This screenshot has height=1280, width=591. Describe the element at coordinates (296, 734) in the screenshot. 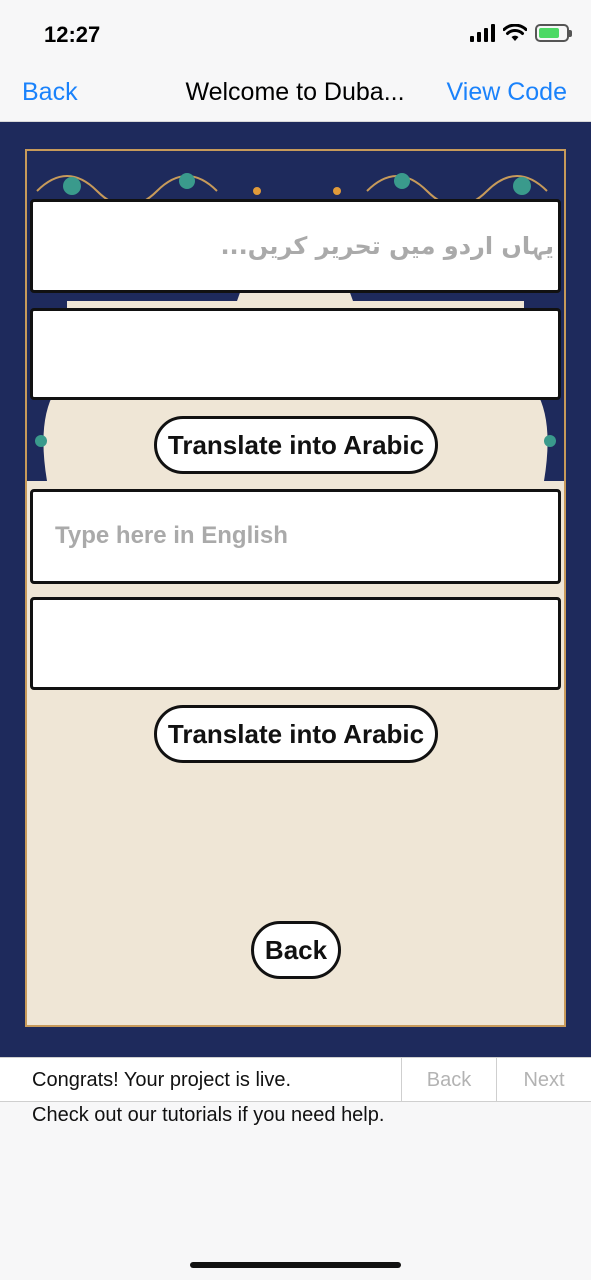

I see `translate-english-button: Translate into Arabic` at that location.